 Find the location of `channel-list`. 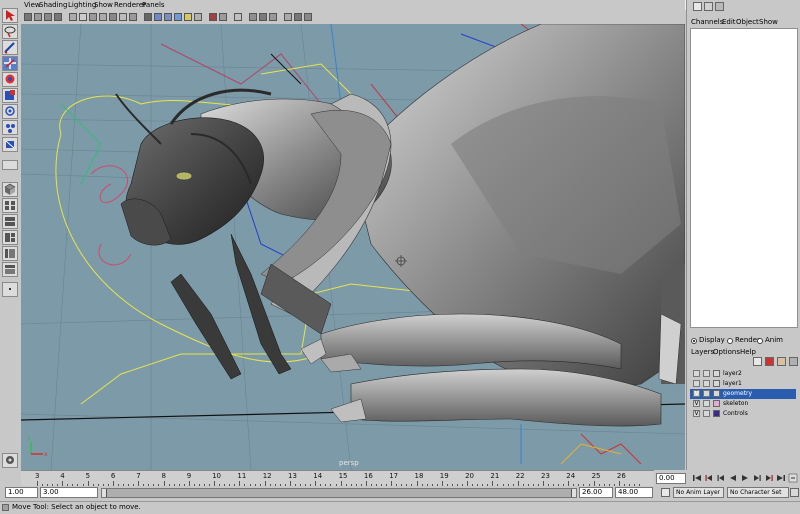

channel-list is located at coordinates (744, 178).